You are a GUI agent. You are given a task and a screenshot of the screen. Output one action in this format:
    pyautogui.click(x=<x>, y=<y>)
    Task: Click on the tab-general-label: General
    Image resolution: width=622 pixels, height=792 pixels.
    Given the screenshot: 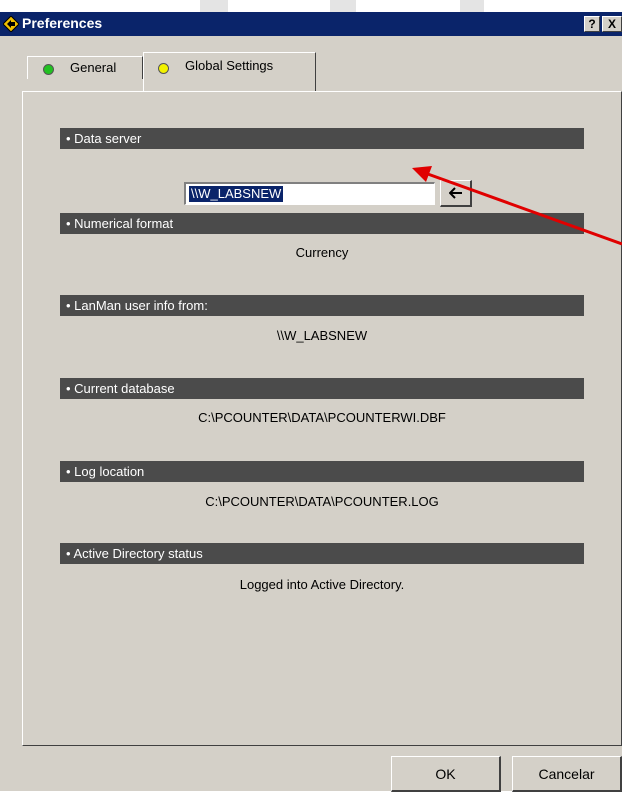 What is the action you would take?
    pyautogui.click(x=93, y=67)
    